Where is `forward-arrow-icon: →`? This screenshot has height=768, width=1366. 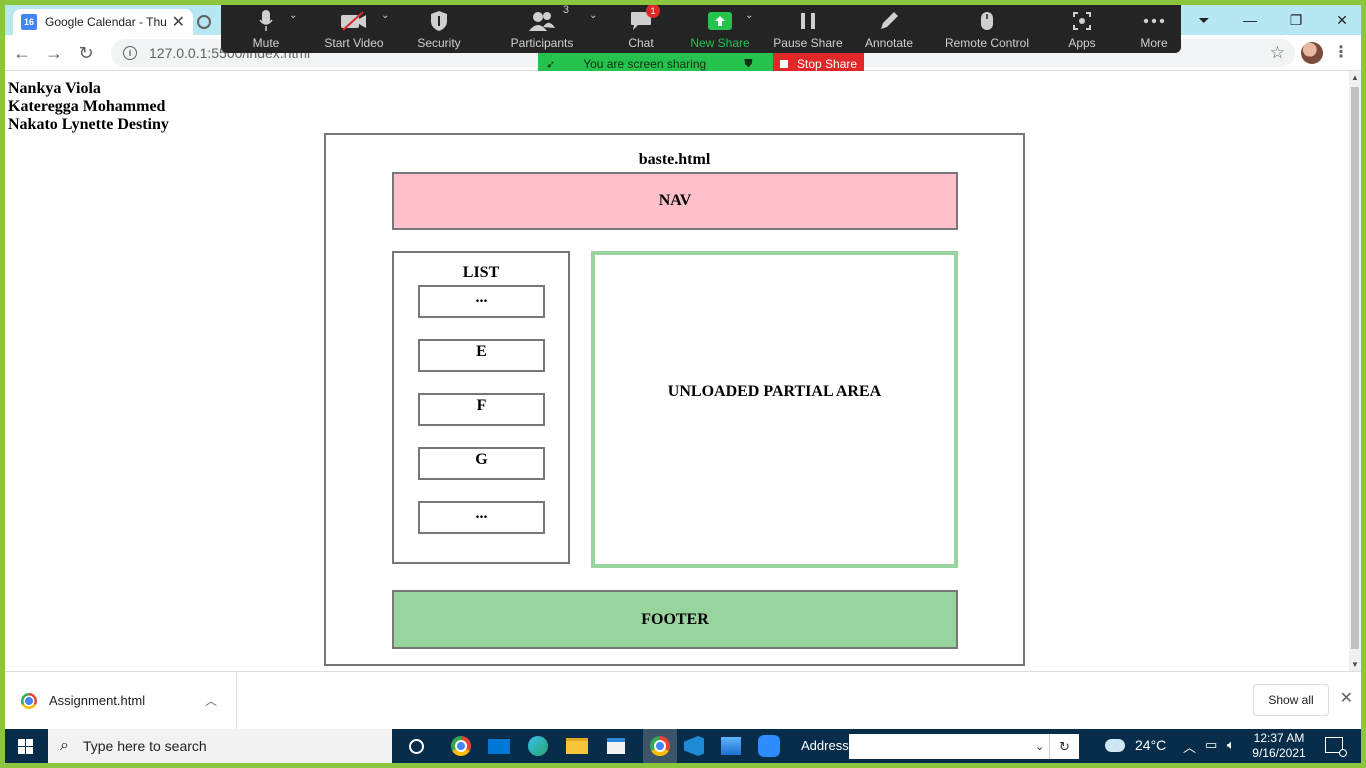 forward-arrow-icon: → is located at coordinates (54, 53).